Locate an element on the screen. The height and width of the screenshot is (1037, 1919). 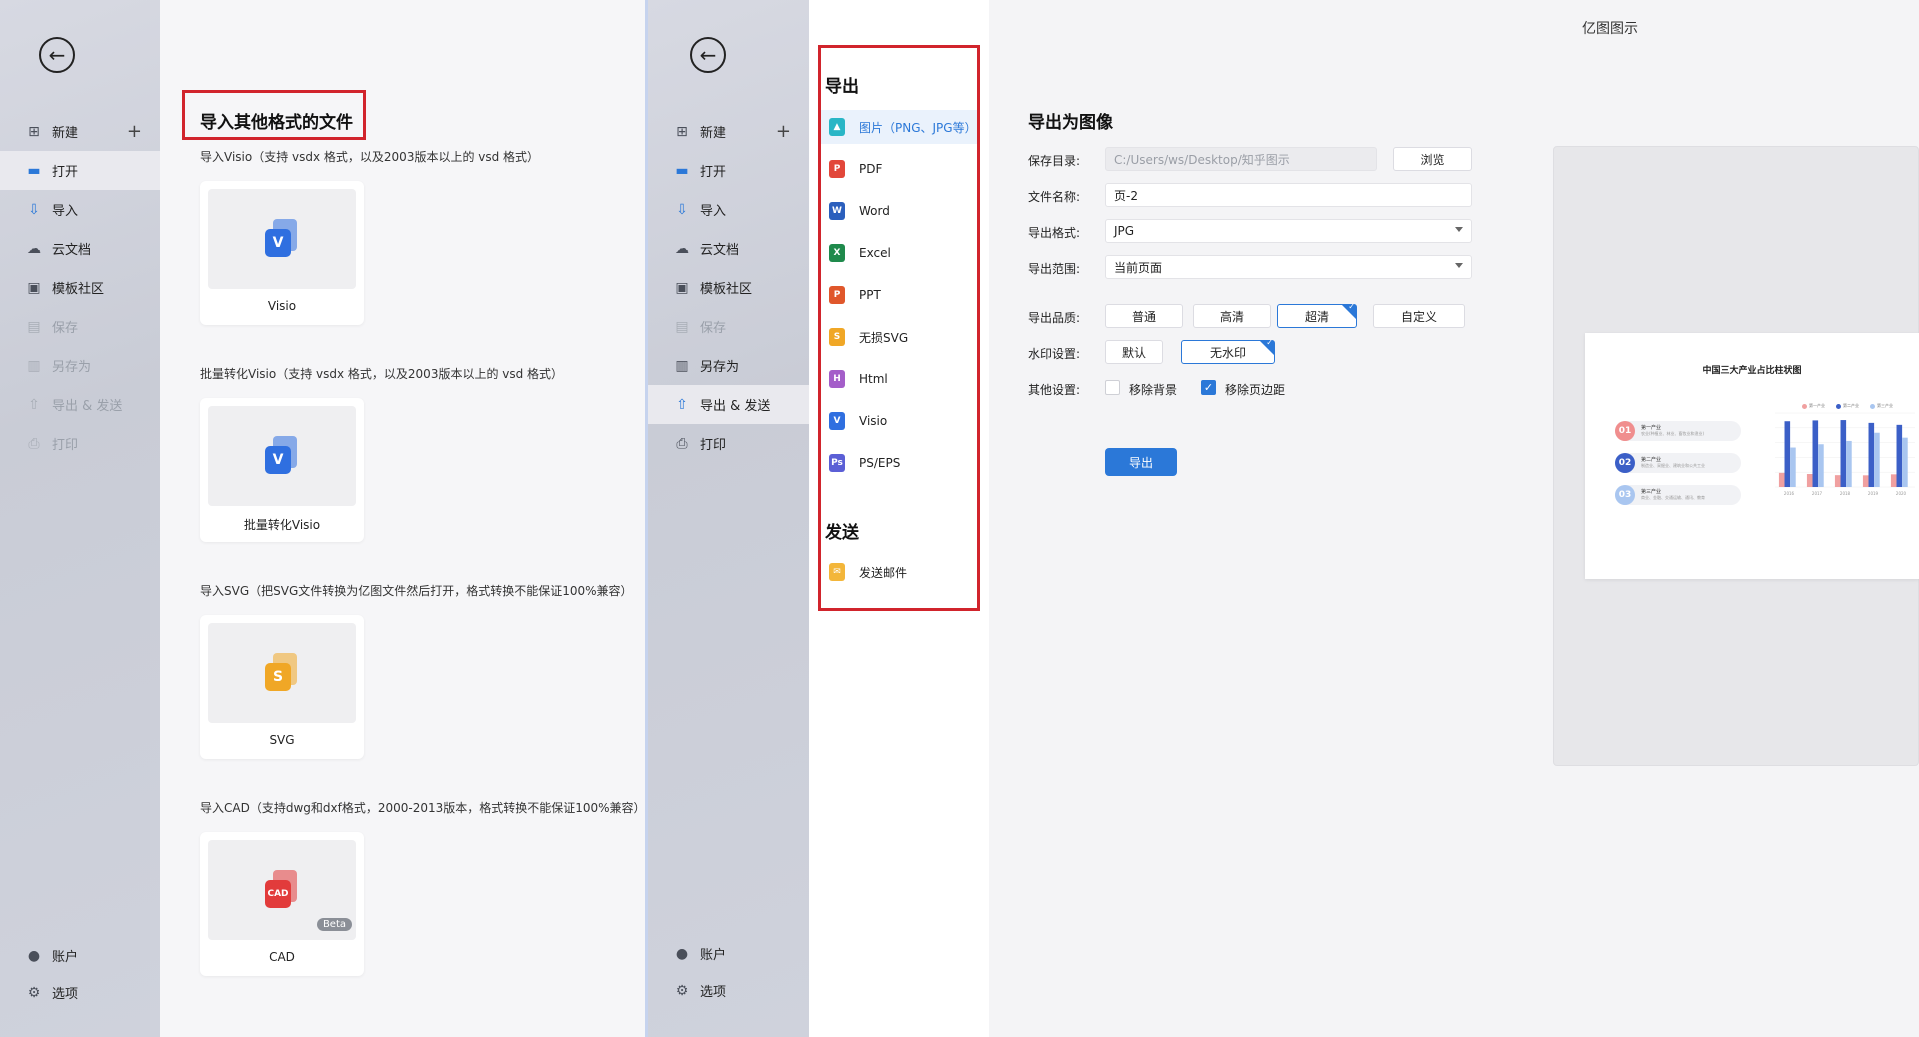
watermark-option: 默认 is located at coordinates (1134, 352).